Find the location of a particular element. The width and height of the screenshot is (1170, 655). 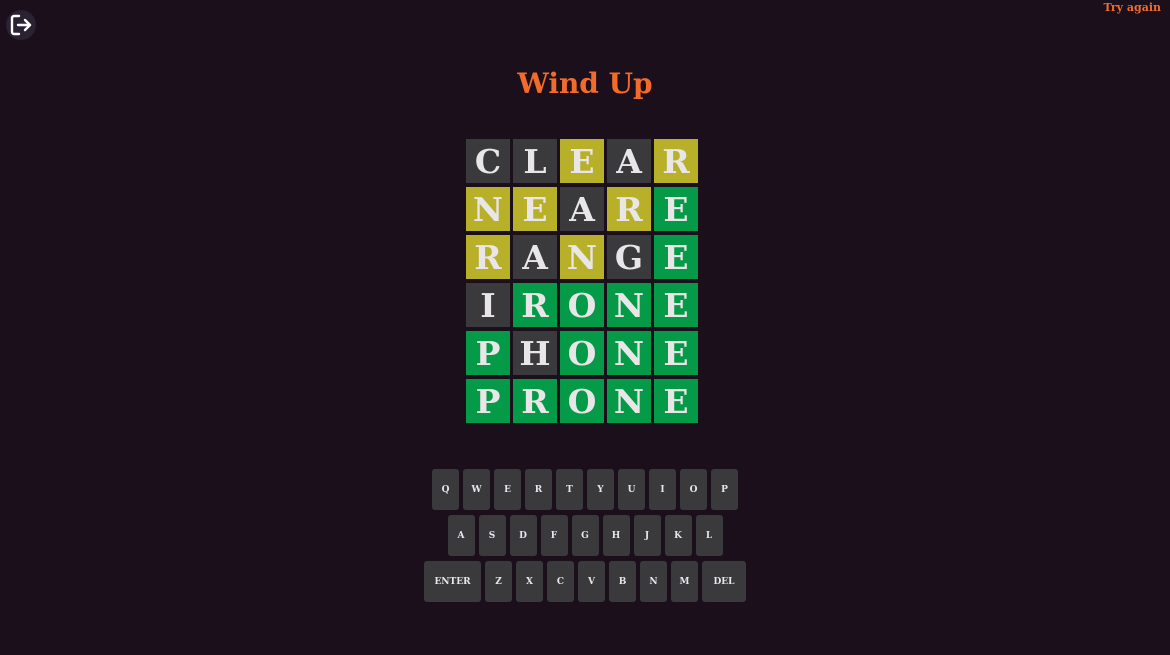

board-row: PRONE is located at coordinates (584, 401).